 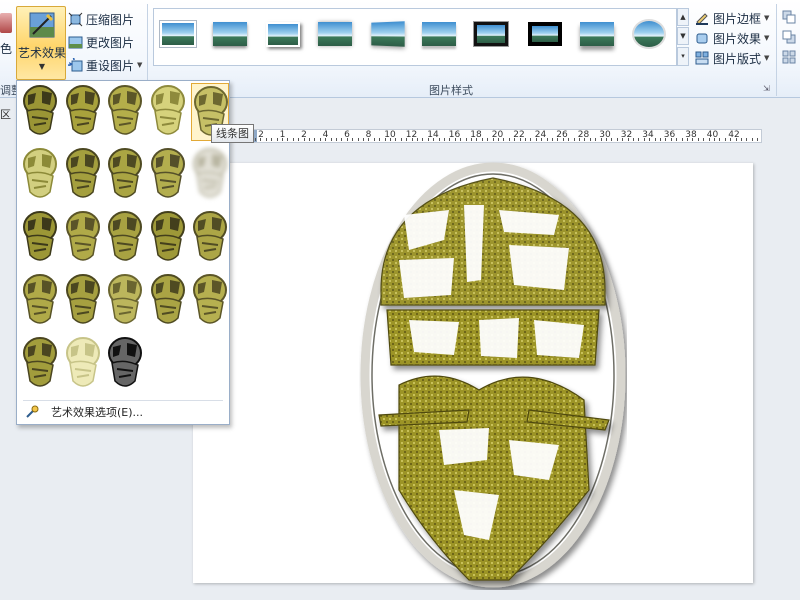 What do you see at coordinates (767, 38) in the screenshot?
I see `chevron-down-icon: ▼` at bounding box center [767, 38].